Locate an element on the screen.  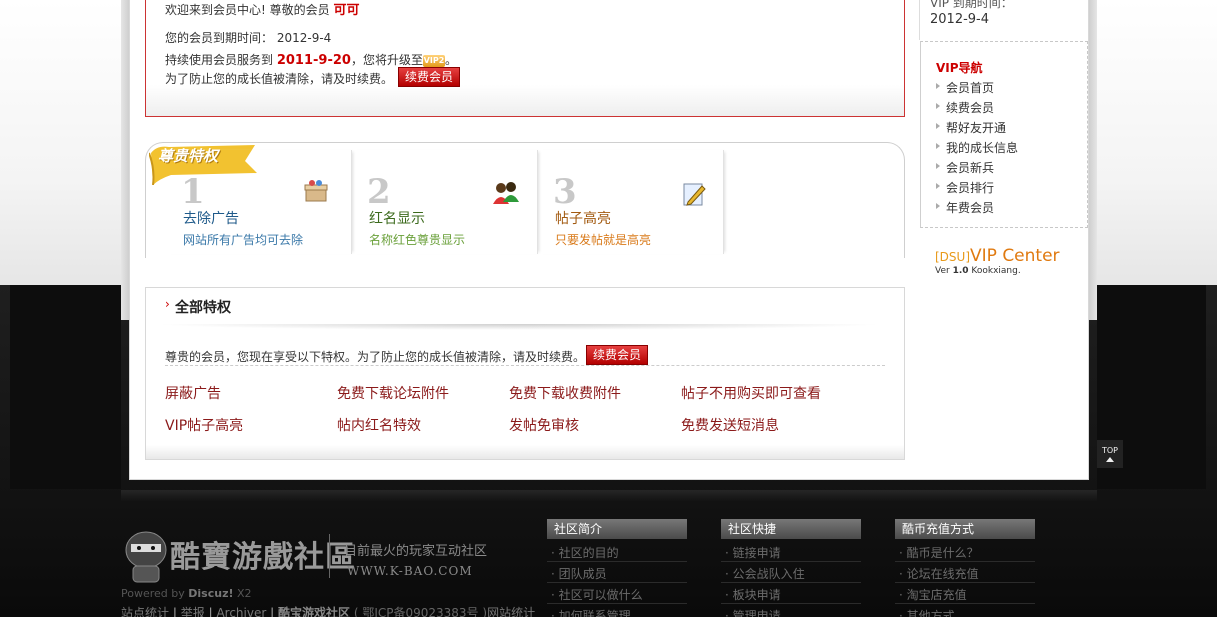
all-privileges-title: 全部特权 is located at coordinates (203, 308).